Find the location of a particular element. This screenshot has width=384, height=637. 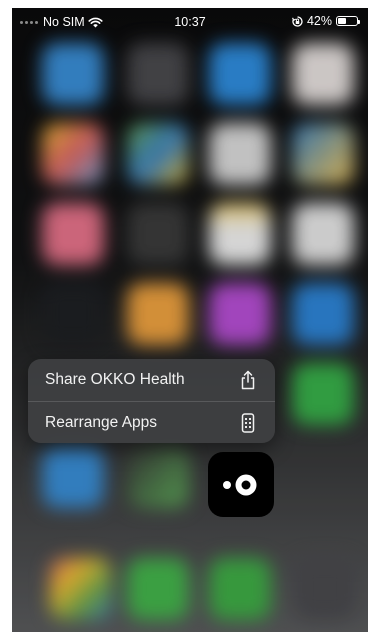

rearrange-apps-menu-item: Rearrange Apps is located at coordinates (151, 422).